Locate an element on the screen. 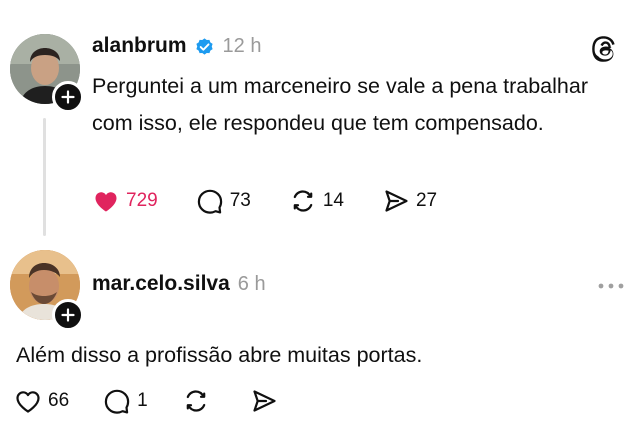 The image size is (640, 445). share-button is located at coordinates (267, 401).